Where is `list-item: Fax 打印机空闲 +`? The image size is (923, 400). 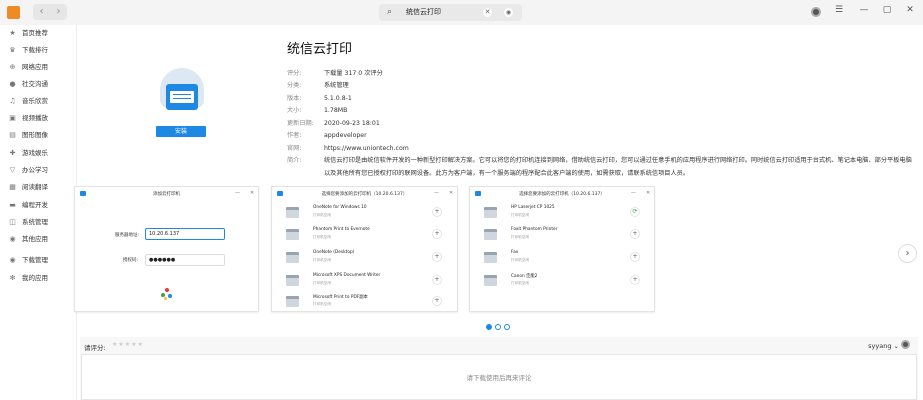 list-item: Fax 打印机空闲 + is located at coordinates (564, 258).